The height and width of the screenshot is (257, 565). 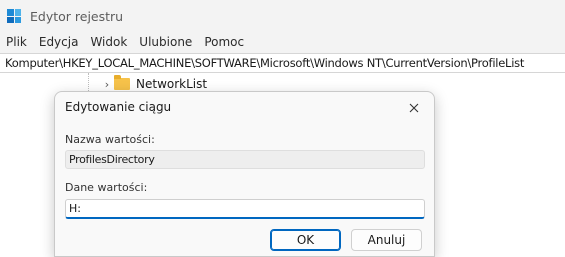 What do you see at coordinates (77, 16) in the screenshot?
I see `window-title: Edytor rejestru` at bounding box center [77, 16].